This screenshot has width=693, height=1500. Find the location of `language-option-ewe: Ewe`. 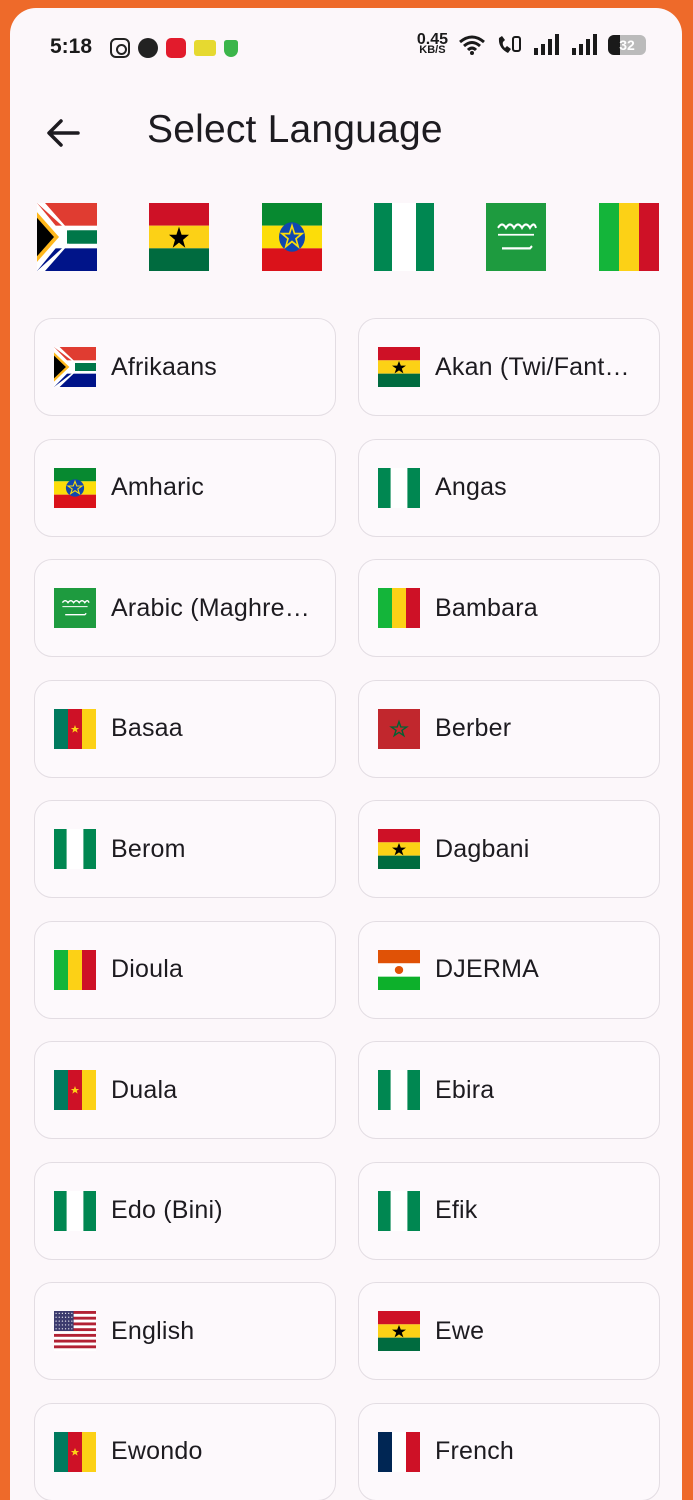

language-option-ewe: Ewe is located at coordinates (509, 1331).